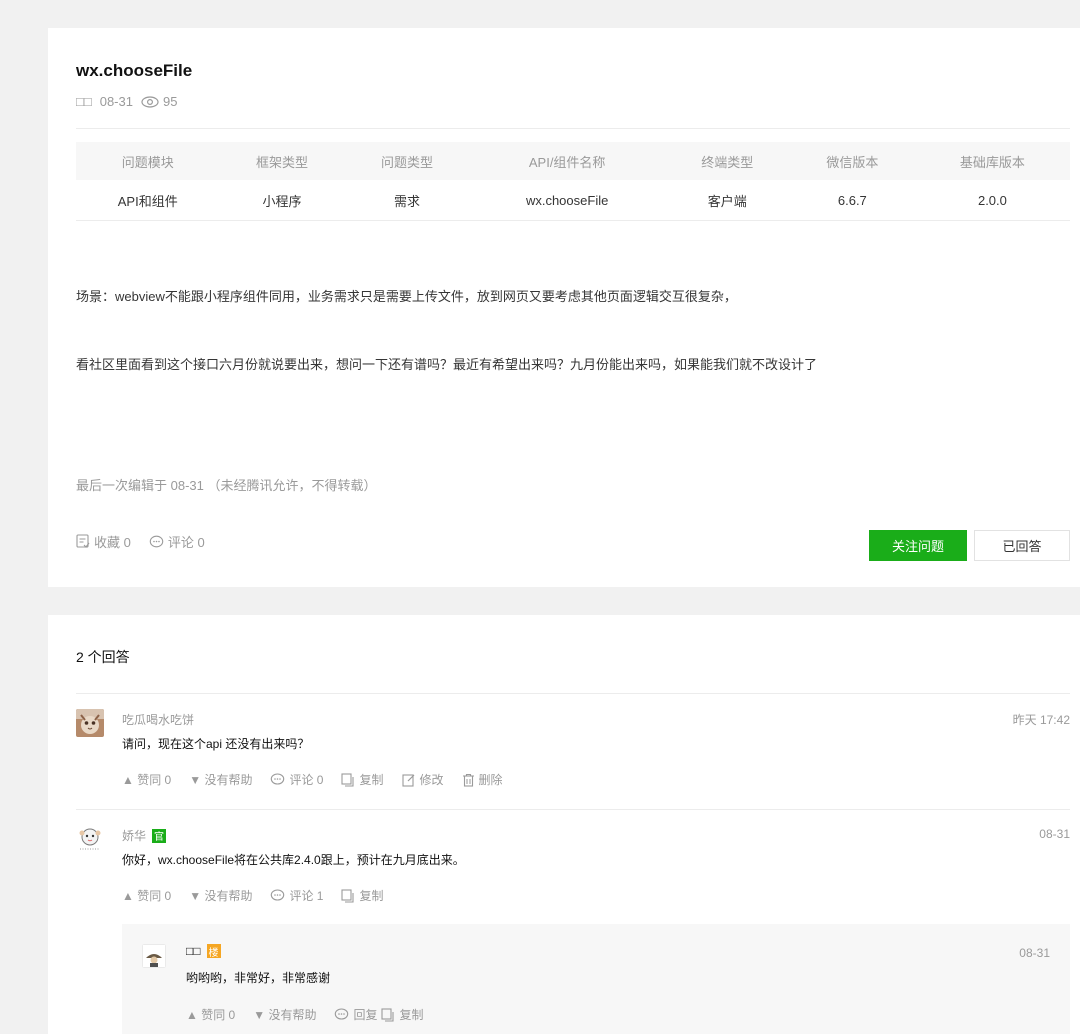 This screenshot has height=1034, width=1080. Describe the element at coordinates (431, 780) in the screenshot. I see `edit-label: 修改` at that location.